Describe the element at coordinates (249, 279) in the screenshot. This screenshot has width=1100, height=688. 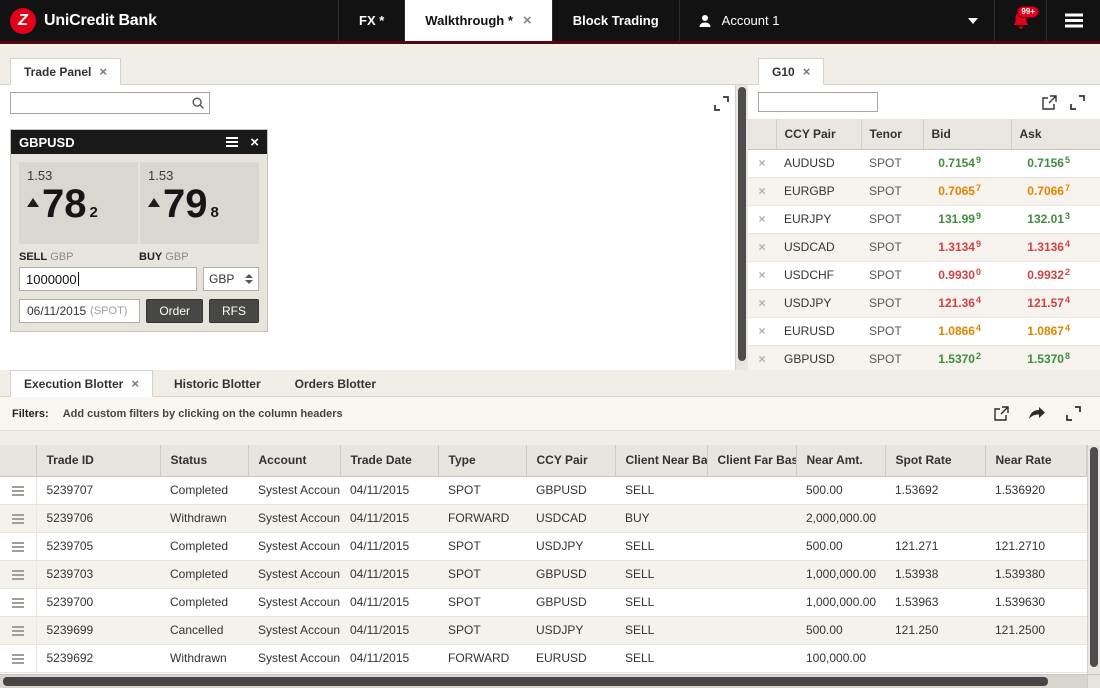
I see `stepper-arrows-icon` at that location.